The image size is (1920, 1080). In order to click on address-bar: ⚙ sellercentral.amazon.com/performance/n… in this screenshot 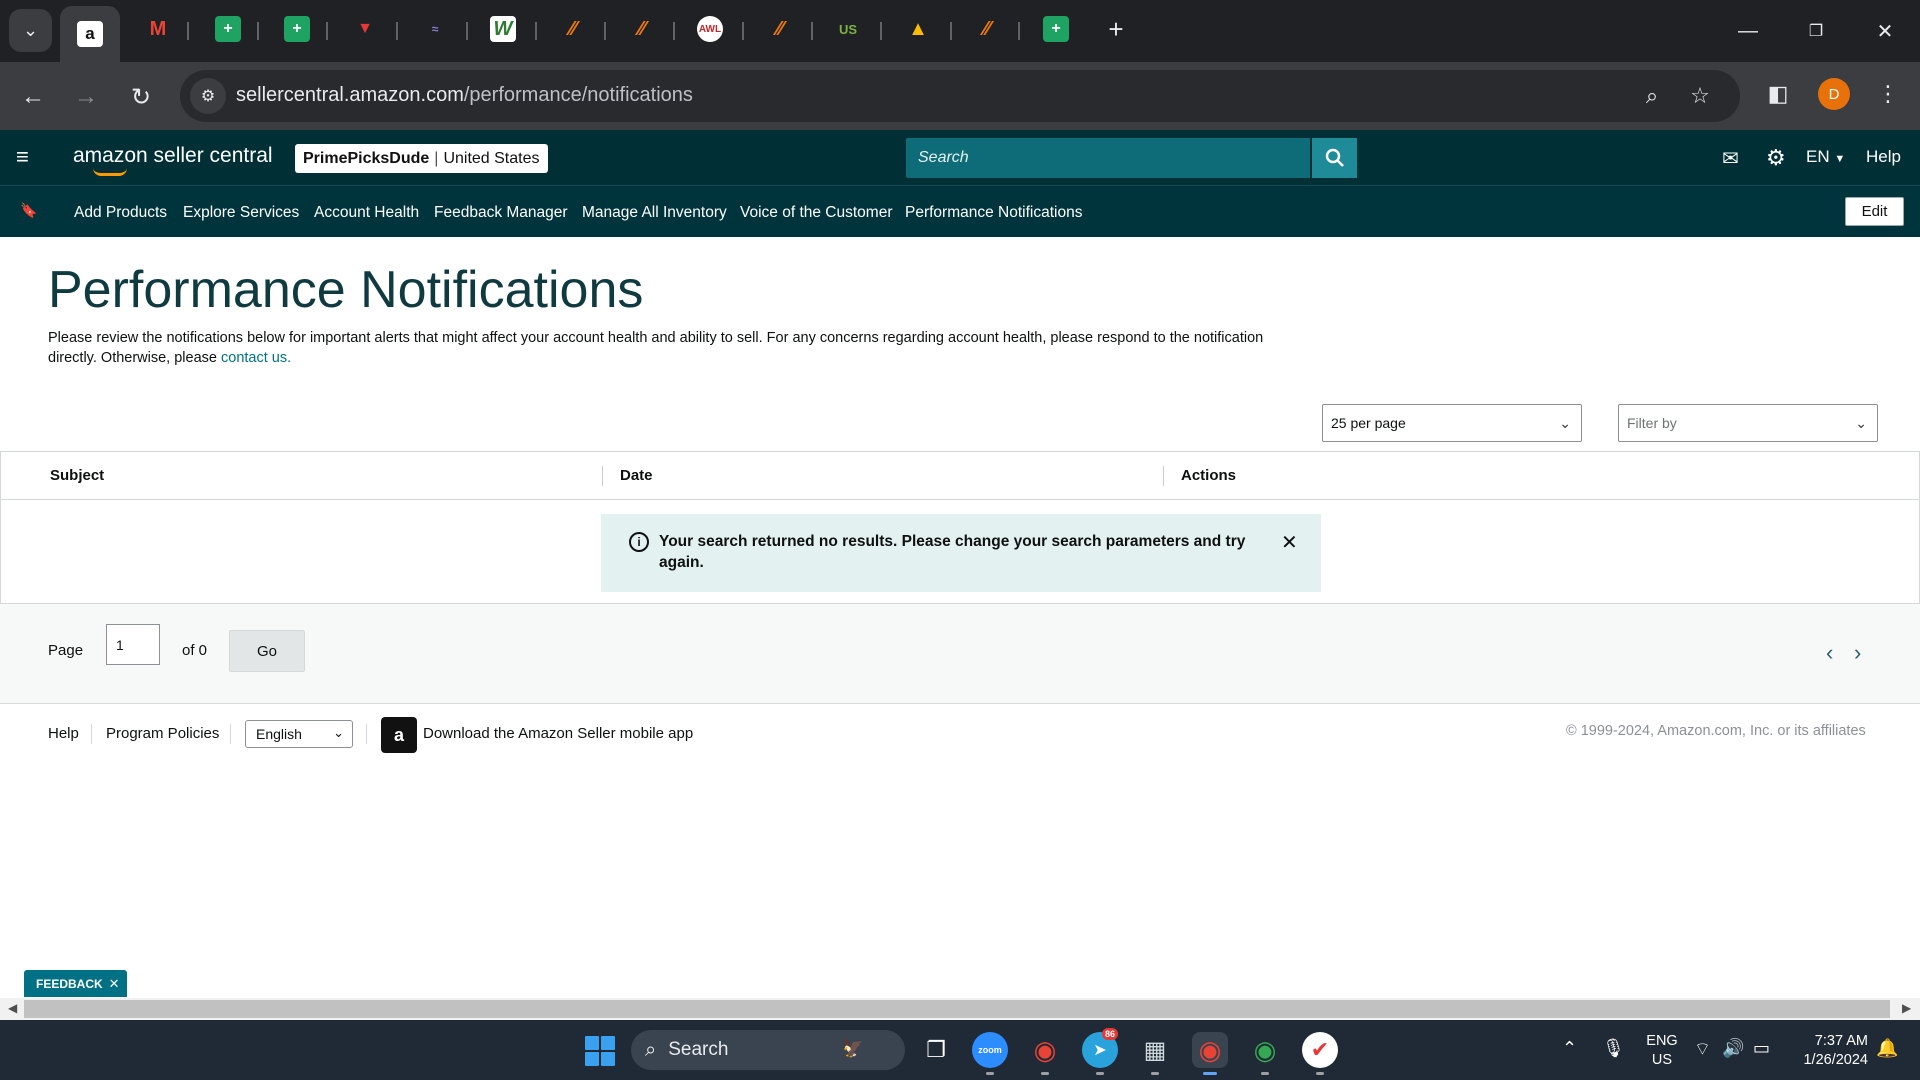, I will do `click(960, 96)`.